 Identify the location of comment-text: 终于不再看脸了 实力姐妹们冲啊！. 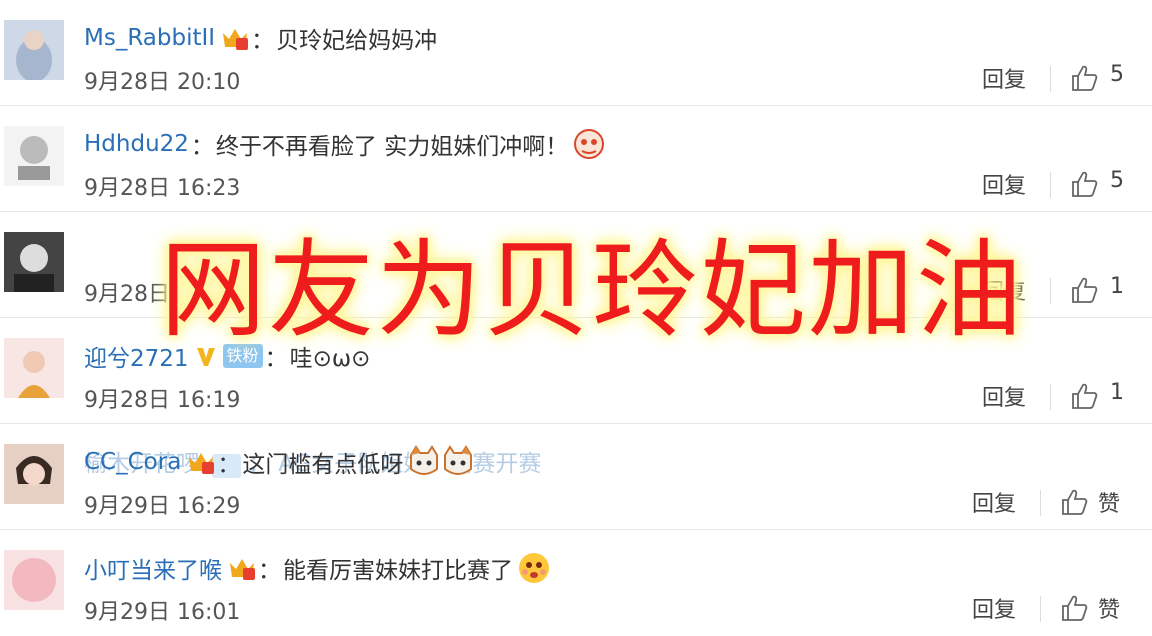
(392, 147).